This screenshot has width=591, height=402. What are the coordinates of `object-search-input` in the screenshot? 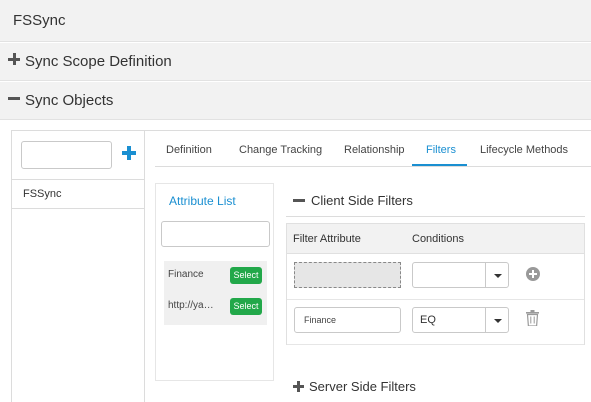 It's located at (66, 155).